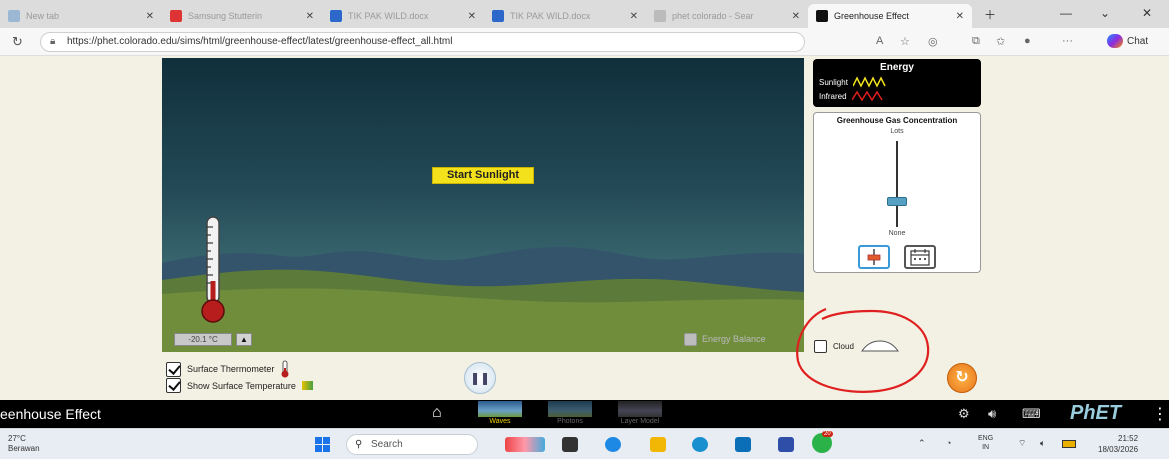 Image resolution: width=1169 pixels, height=459 pixels. Describe the element at coordinates (1160, 414) in the screenshot. I see `phet-menu-icon: ⋮` at that location.